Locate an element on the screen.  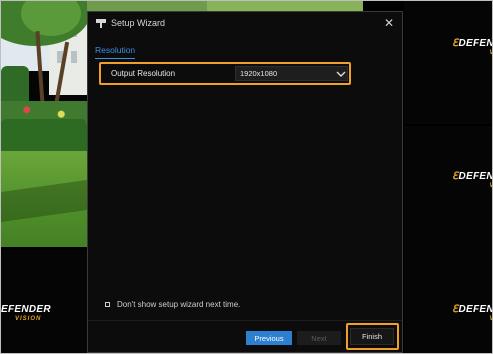
camera-strip-top is located at coordinates (225, 6).